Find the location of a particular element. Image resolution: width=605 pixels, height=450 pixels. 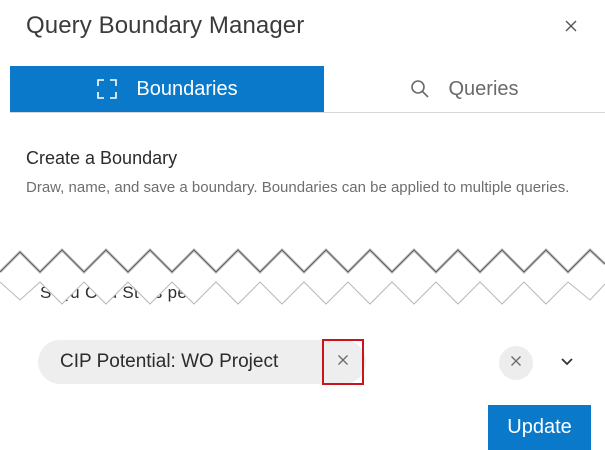

tab-boundaries-label: Boundaries is located at coordinates (187, 88).